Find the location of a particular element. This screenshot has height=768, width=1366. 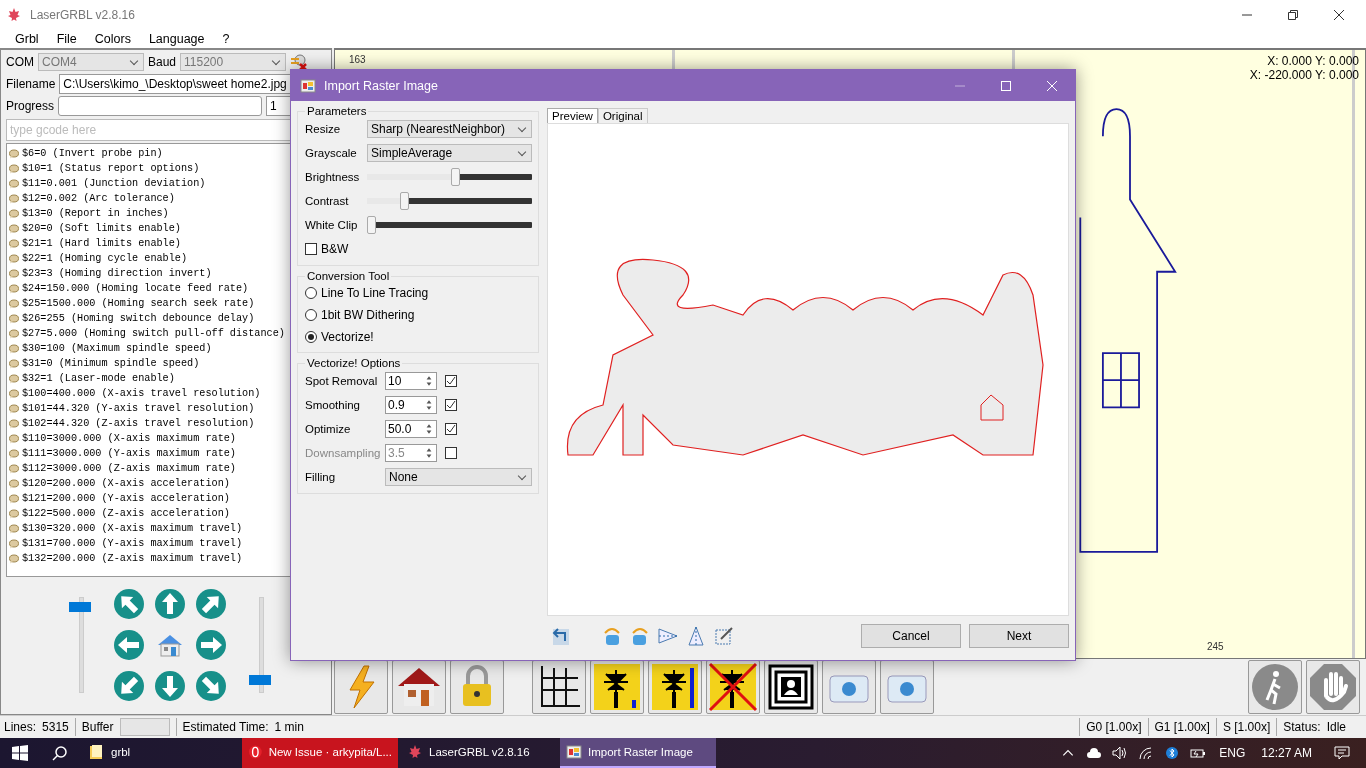

radio-label: 1bit BW Dithering is located at coordinates (368, 315).